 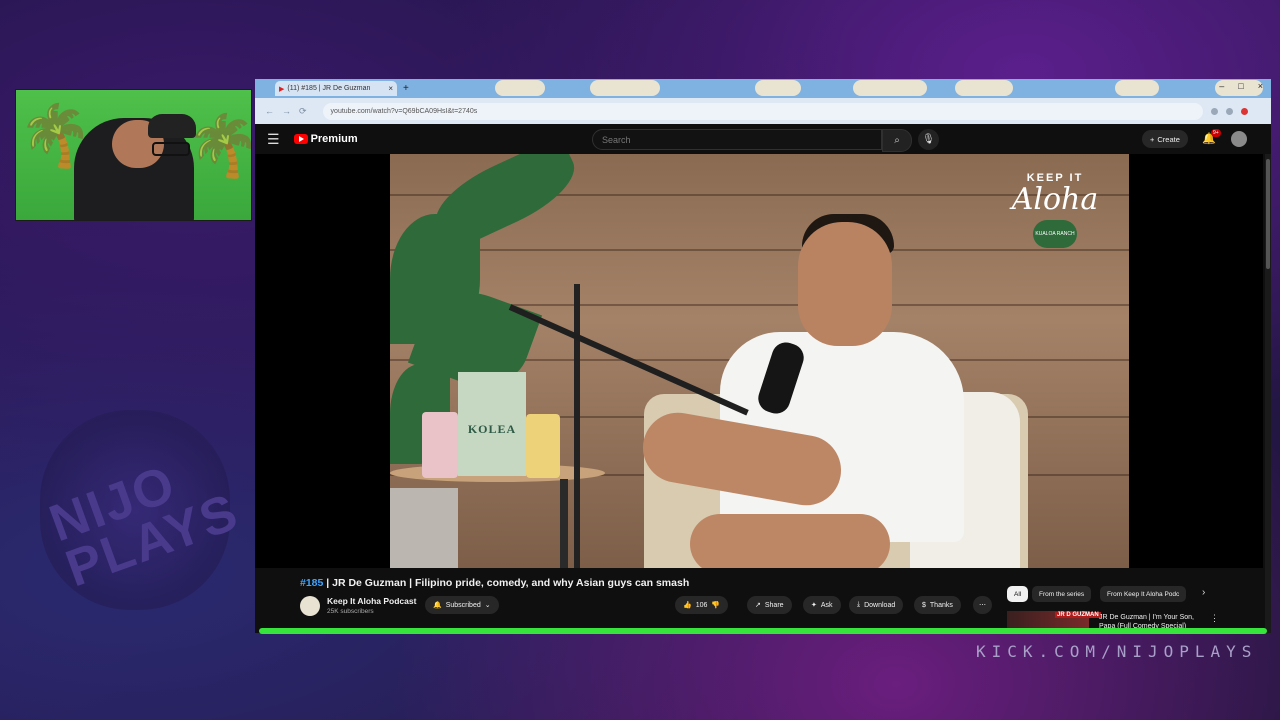 I want to click on search-placeholder: Search, so click(x=616, y=139).